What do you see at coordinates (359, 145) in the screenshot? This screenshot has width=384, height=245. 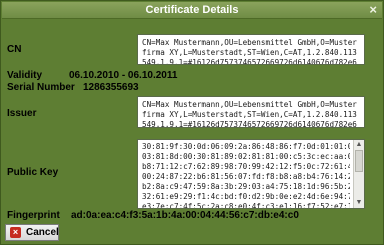 I see `scroll-up-icon: ▲` at bounding box center [359, 145].